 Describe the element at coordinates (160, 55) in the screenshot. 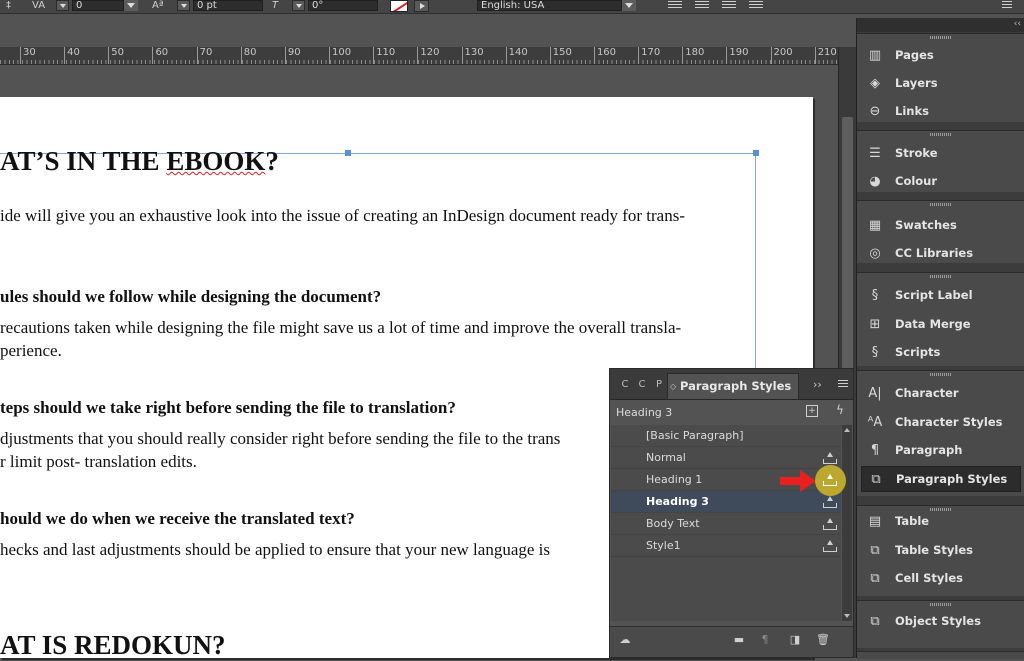

I see `ruler-tick-60: 60` at that location.